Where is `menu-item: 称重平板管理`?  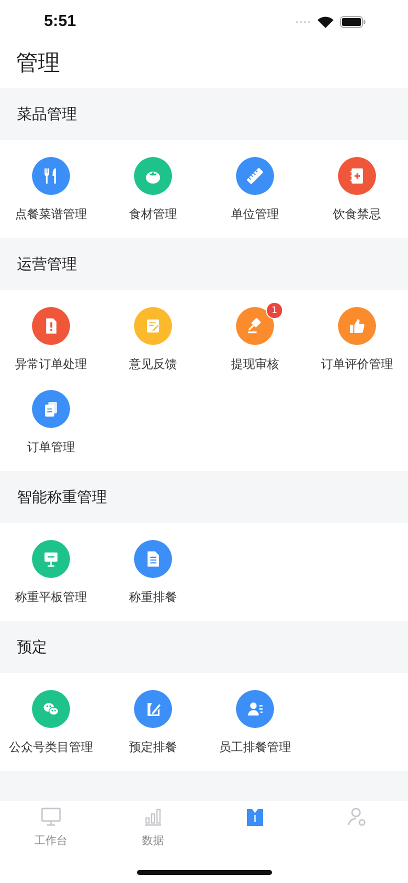 menu-item: 称重平板管理 is located at coordinates (51, 573).